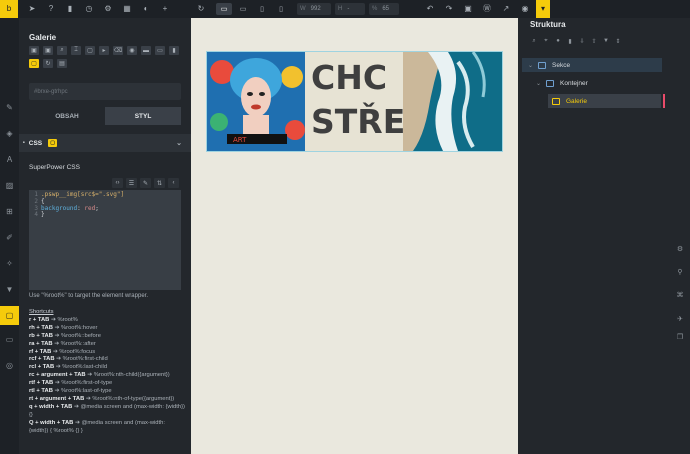 The image size is (690, 454). Describe the element at coordinates (174, 50) in the screenshot. I see `state-icon: ▮` at that location.